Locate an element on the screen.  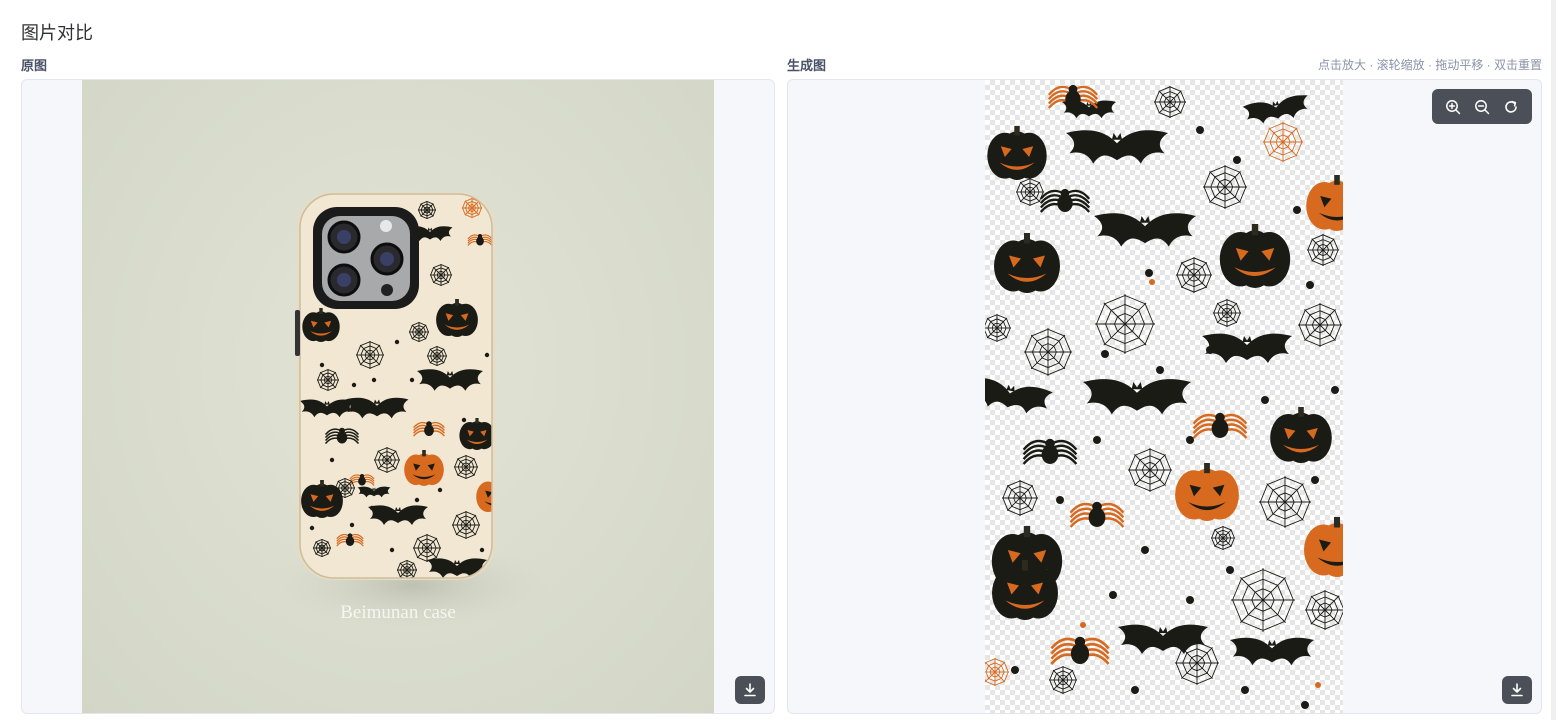
zoom-out-icon is located at coordinates (1482, 106).